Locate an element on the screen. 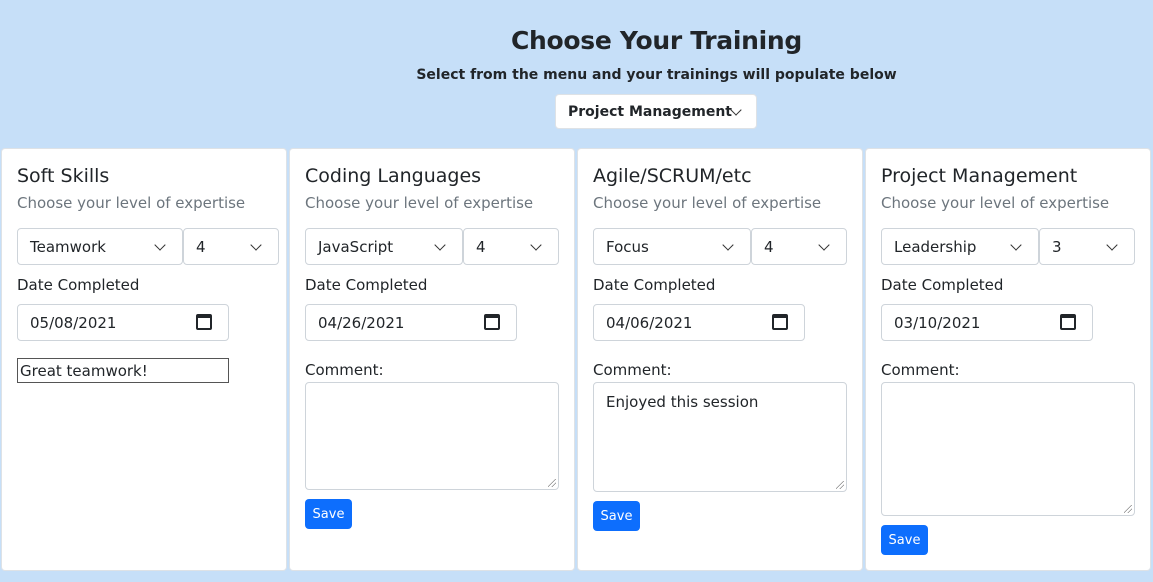  date-value: 04/06/2021 is located at coordinates (649, 322).